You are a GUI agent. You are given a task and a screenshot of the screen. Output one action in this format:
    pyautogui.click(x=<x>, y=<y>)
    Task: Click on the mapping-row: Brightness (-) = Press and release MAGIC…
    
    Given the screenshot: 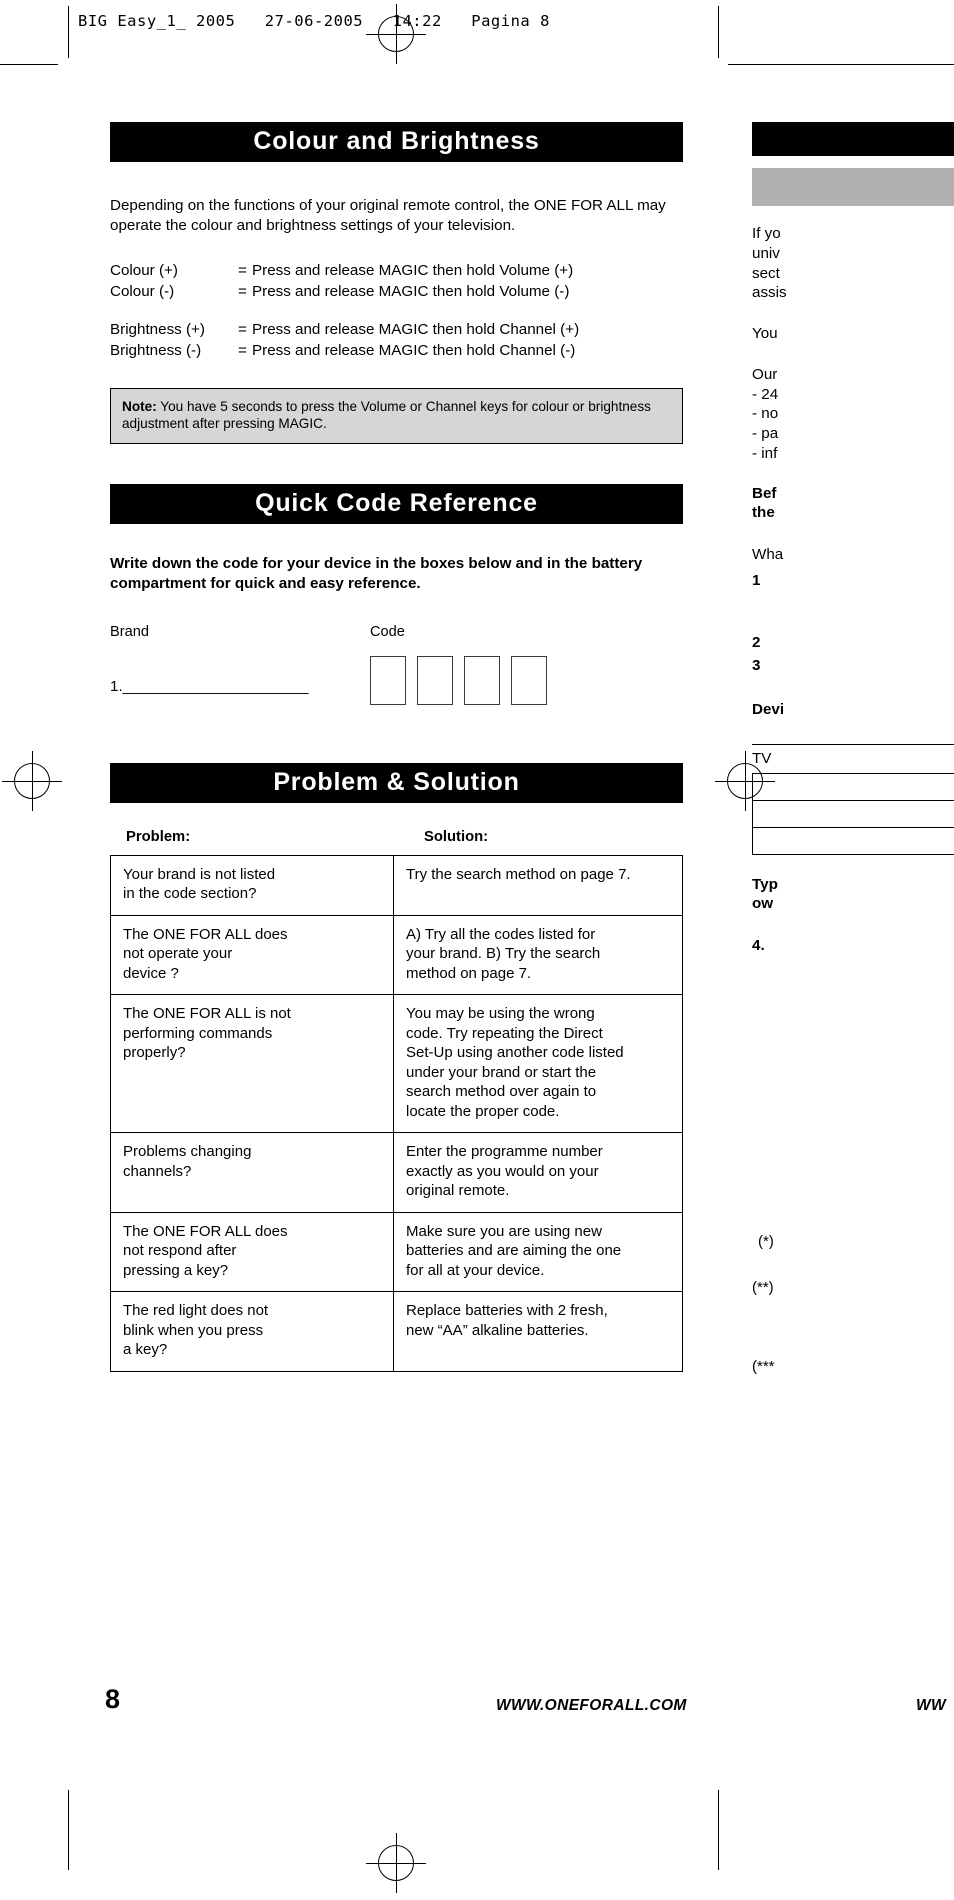 What is the action you would take?
    pyautogui.click(x=396, y=351)
    